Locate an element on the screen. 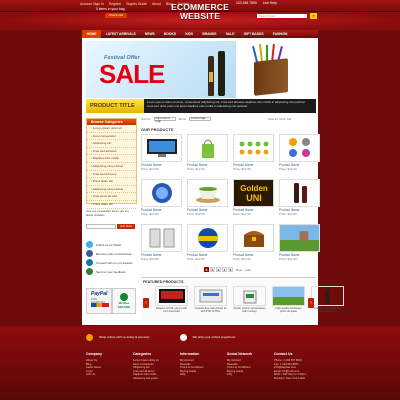 The width and height of the screenshot is (400, 400). badge-icon is located at coordinates (161, 193).